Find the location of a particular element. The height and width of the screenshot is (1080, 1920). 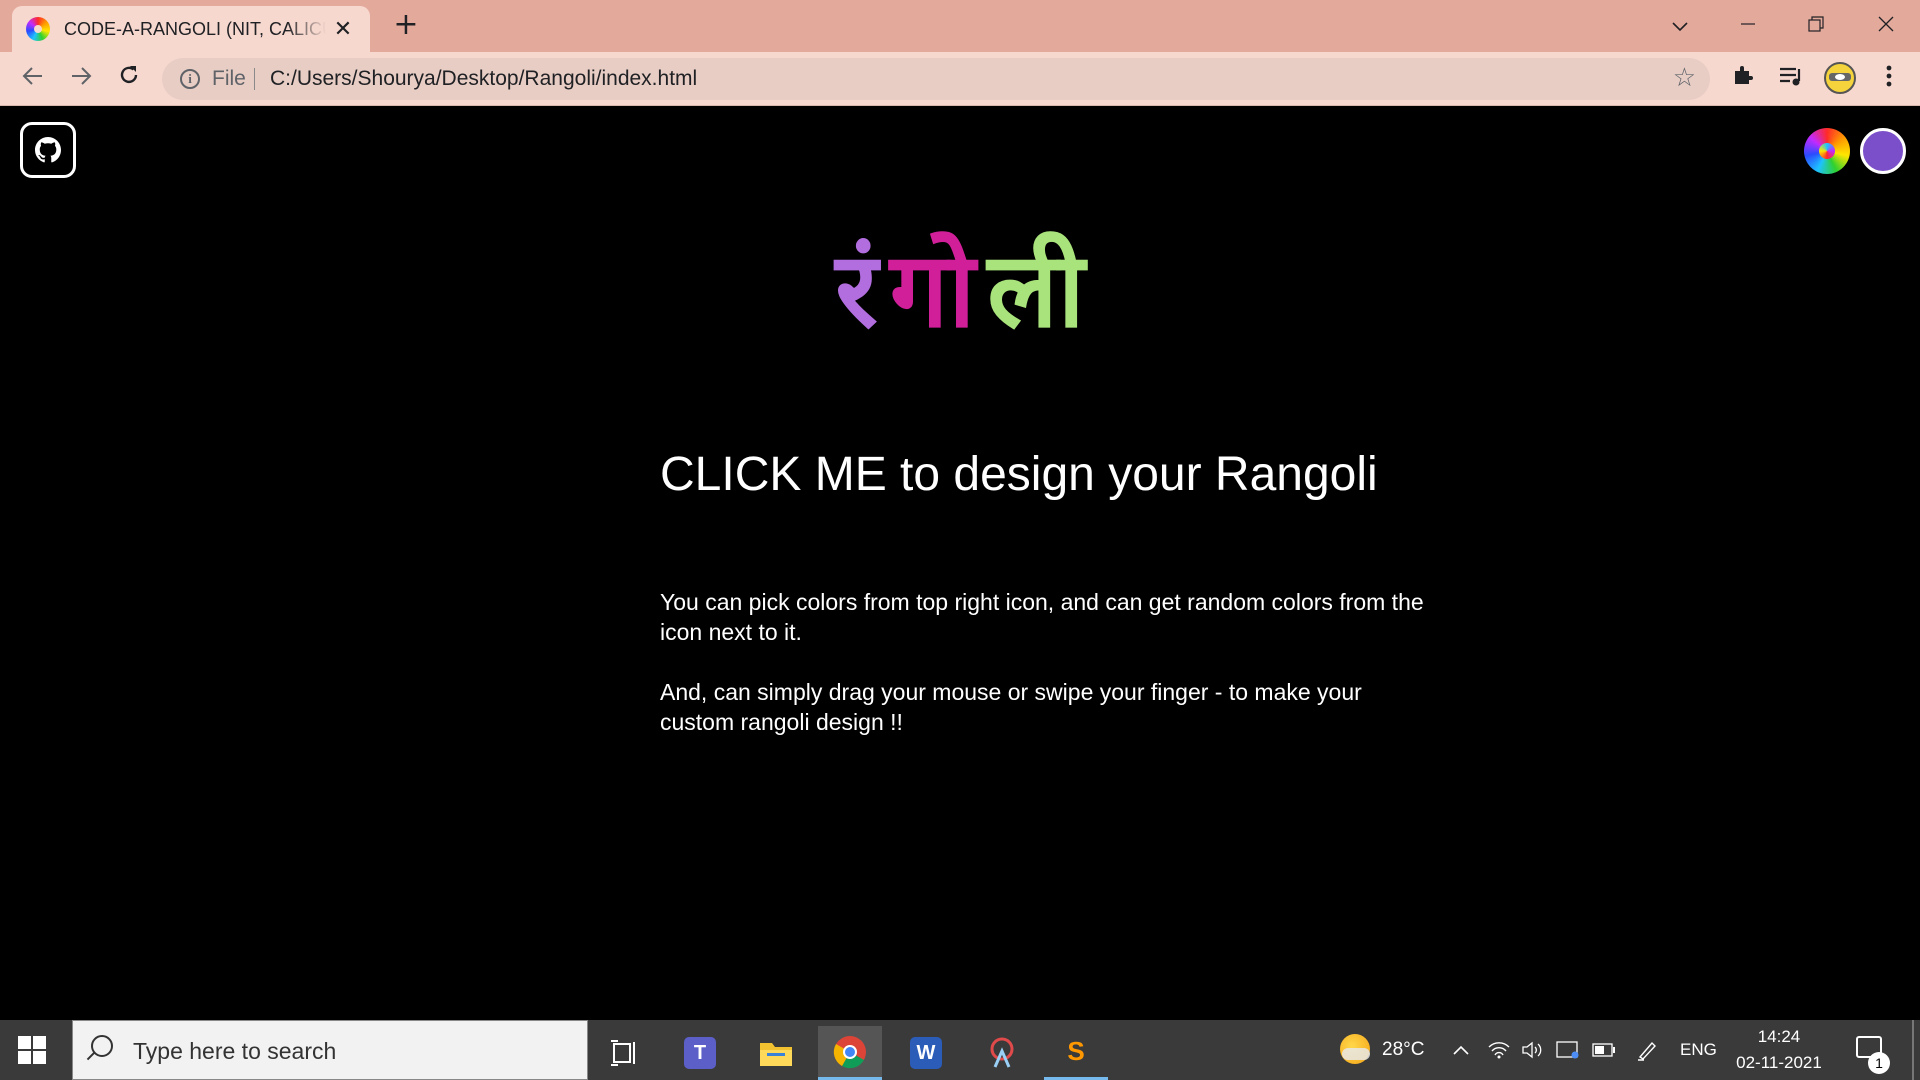

color-picker-button is located at coordinates (1827, 151).